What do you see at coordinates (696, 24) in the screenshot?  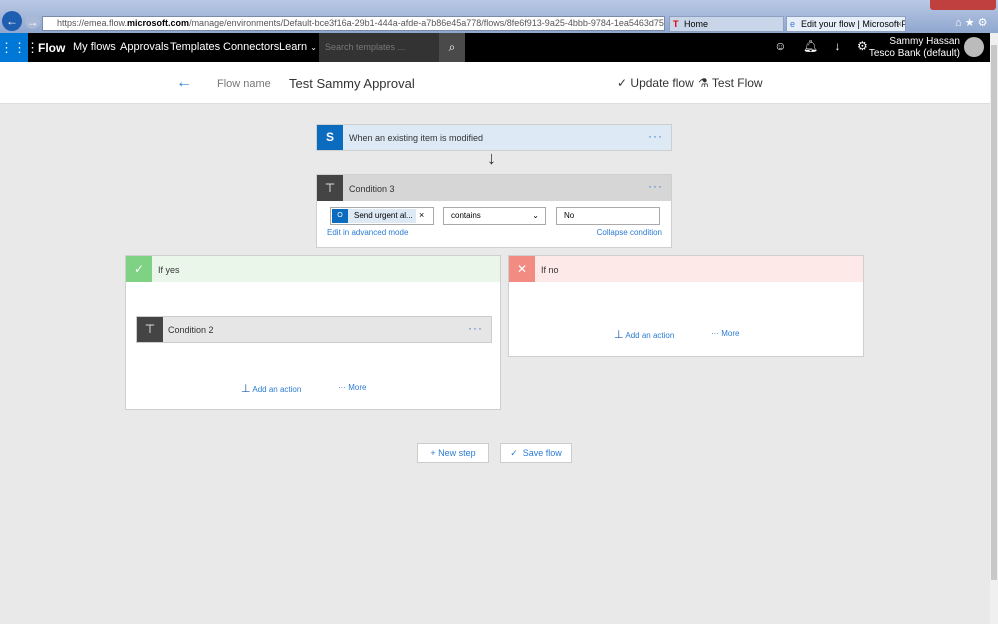 I see `tab-label: Home` at bounding box center [696, 24].